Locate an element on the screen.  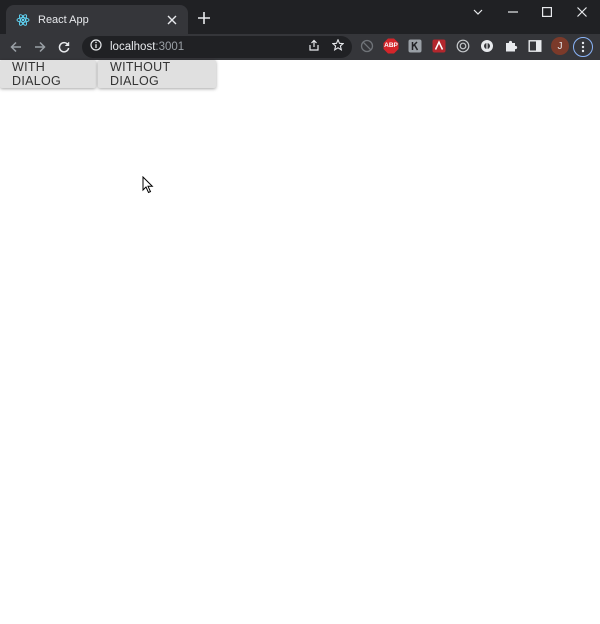
tab-title: React App is located at coordinates (63, 19).